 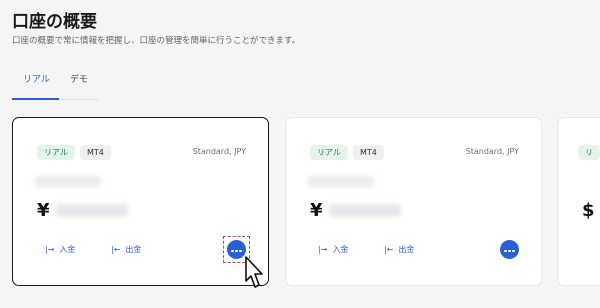 I want to click on more-options-button, so click(x=509, y=249).